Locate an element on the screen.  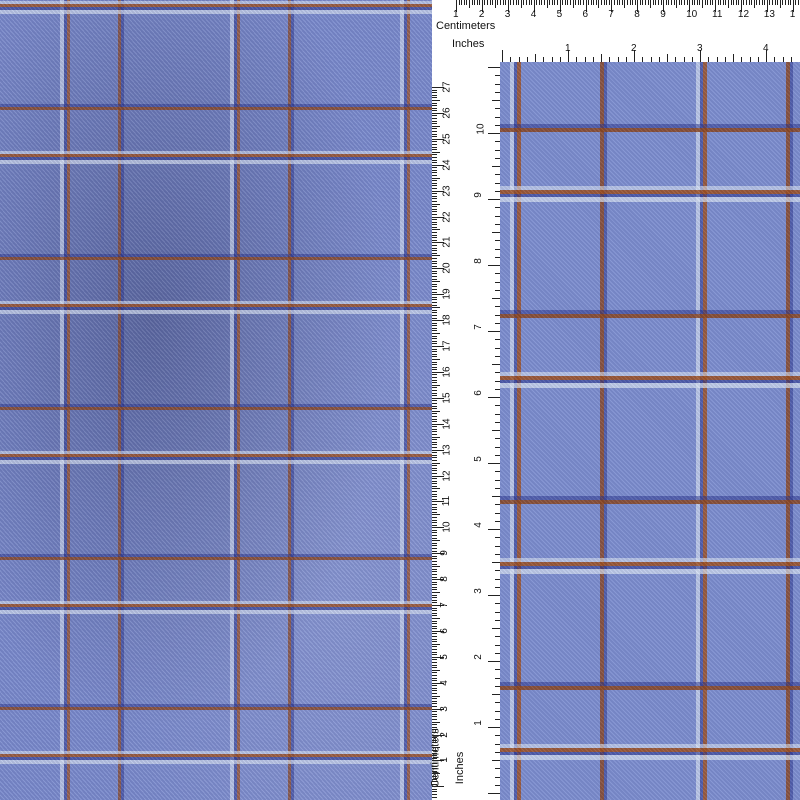
left-cm-number: 18 is located at coordinates (447, 320).